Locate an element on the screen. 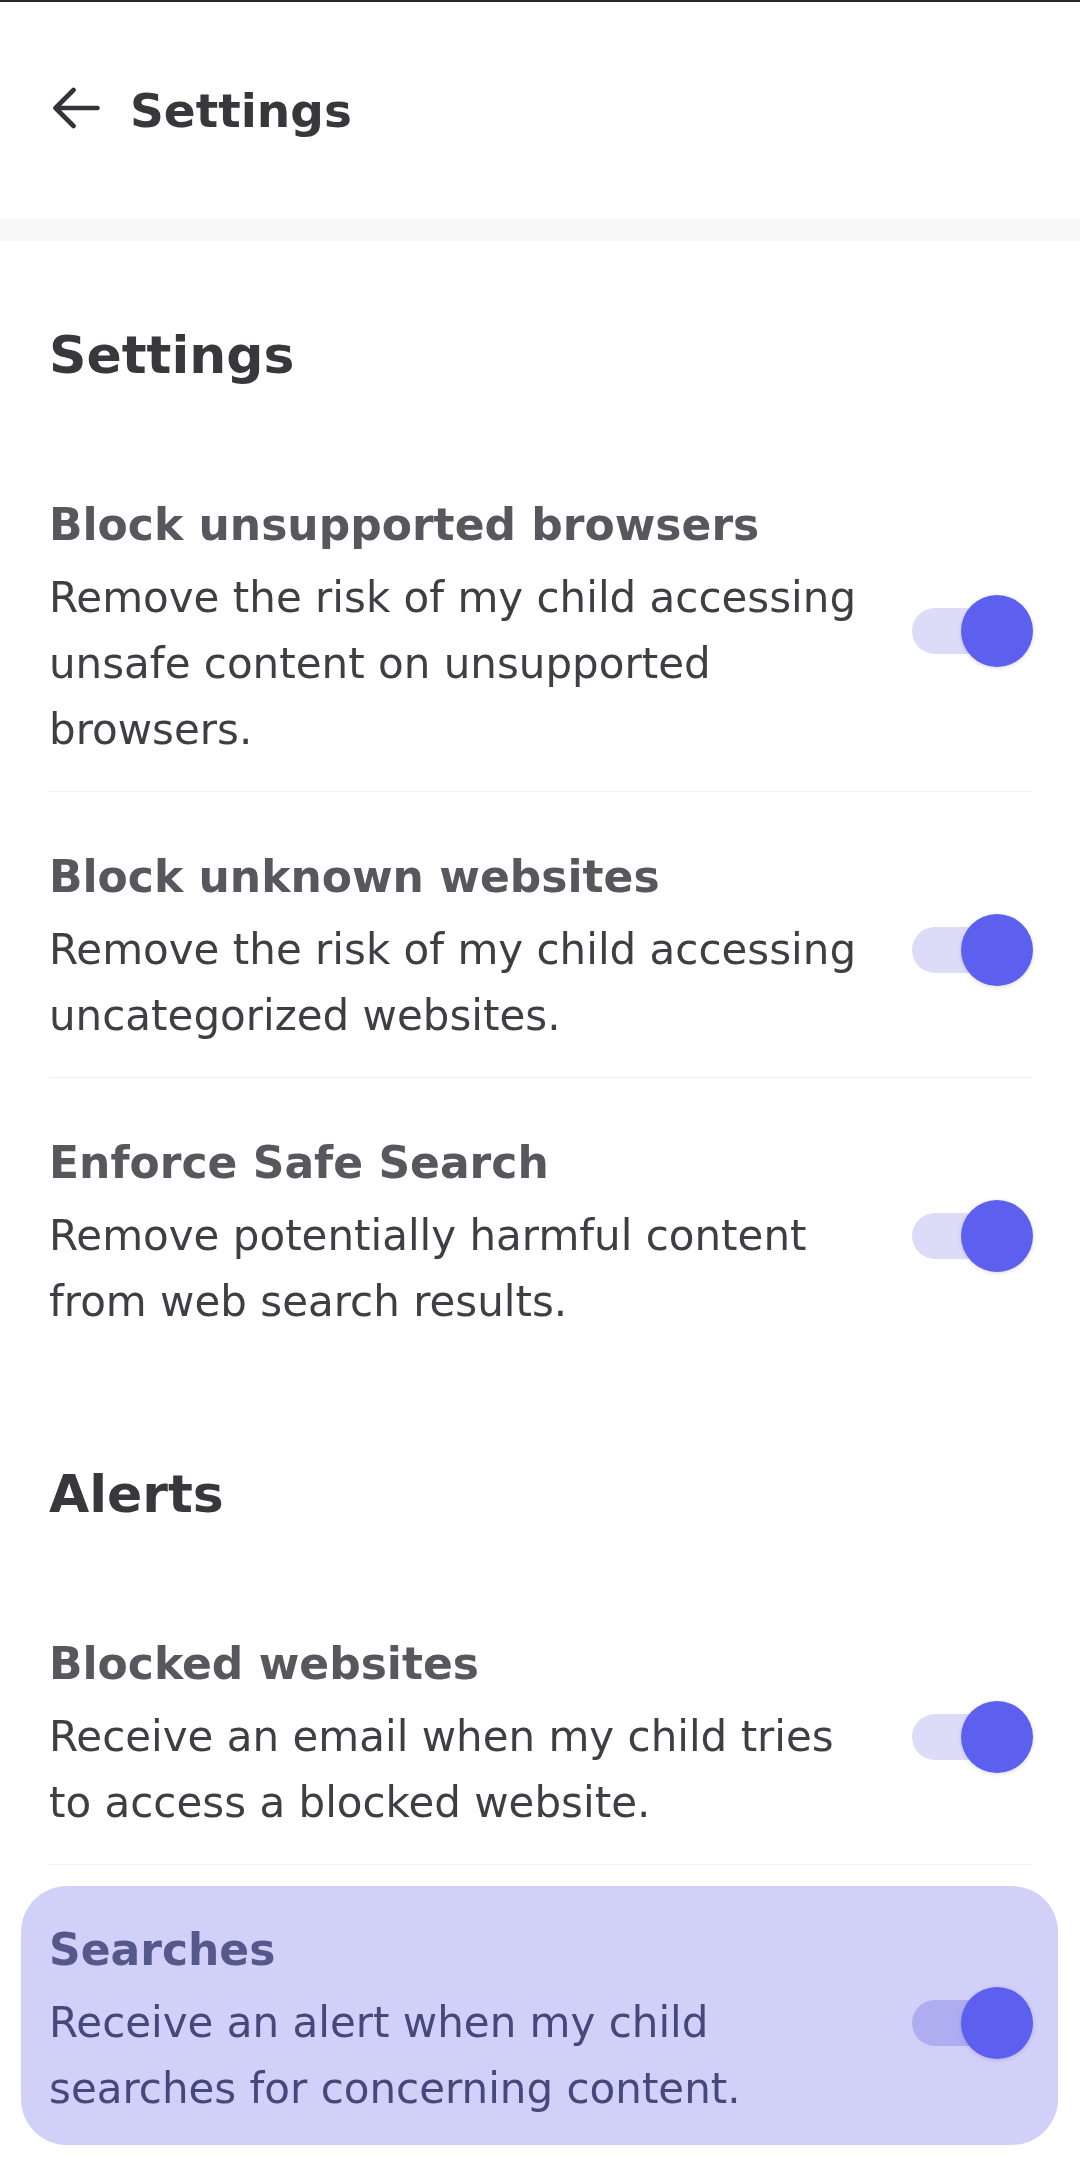  section-heading: Alerts is located at coordinates (137, 1494).